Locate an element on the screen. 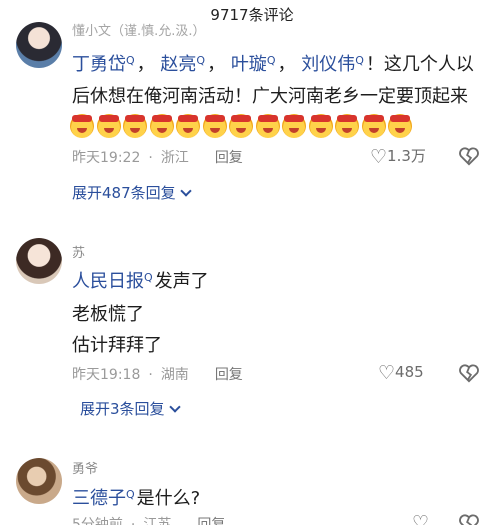 The image size is (504, 525). like-count: 485 is located at coordinates (409, 372).